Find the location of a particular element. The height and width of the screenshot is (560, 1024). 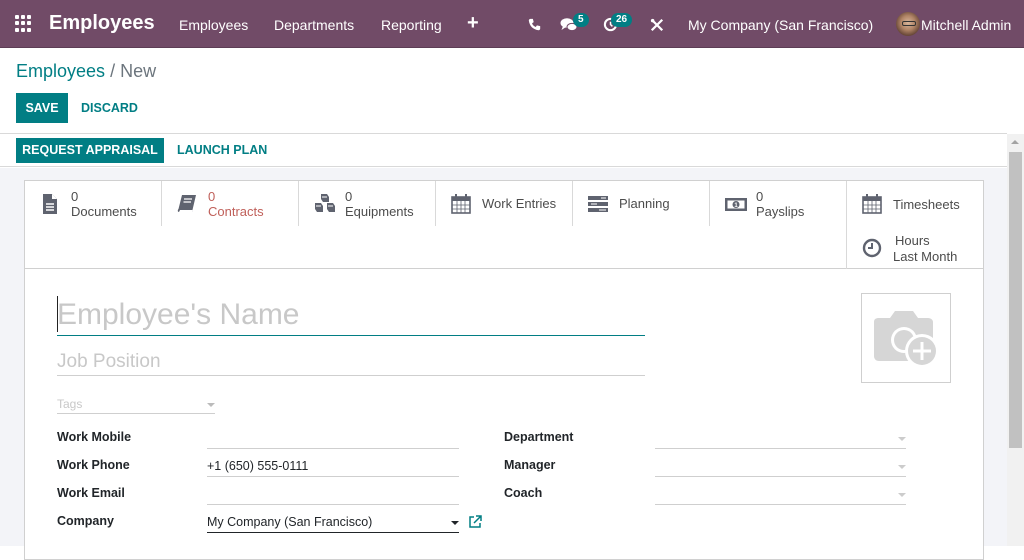

smart-button-timesheets: Timesheets is located at coordinates (915, 203).